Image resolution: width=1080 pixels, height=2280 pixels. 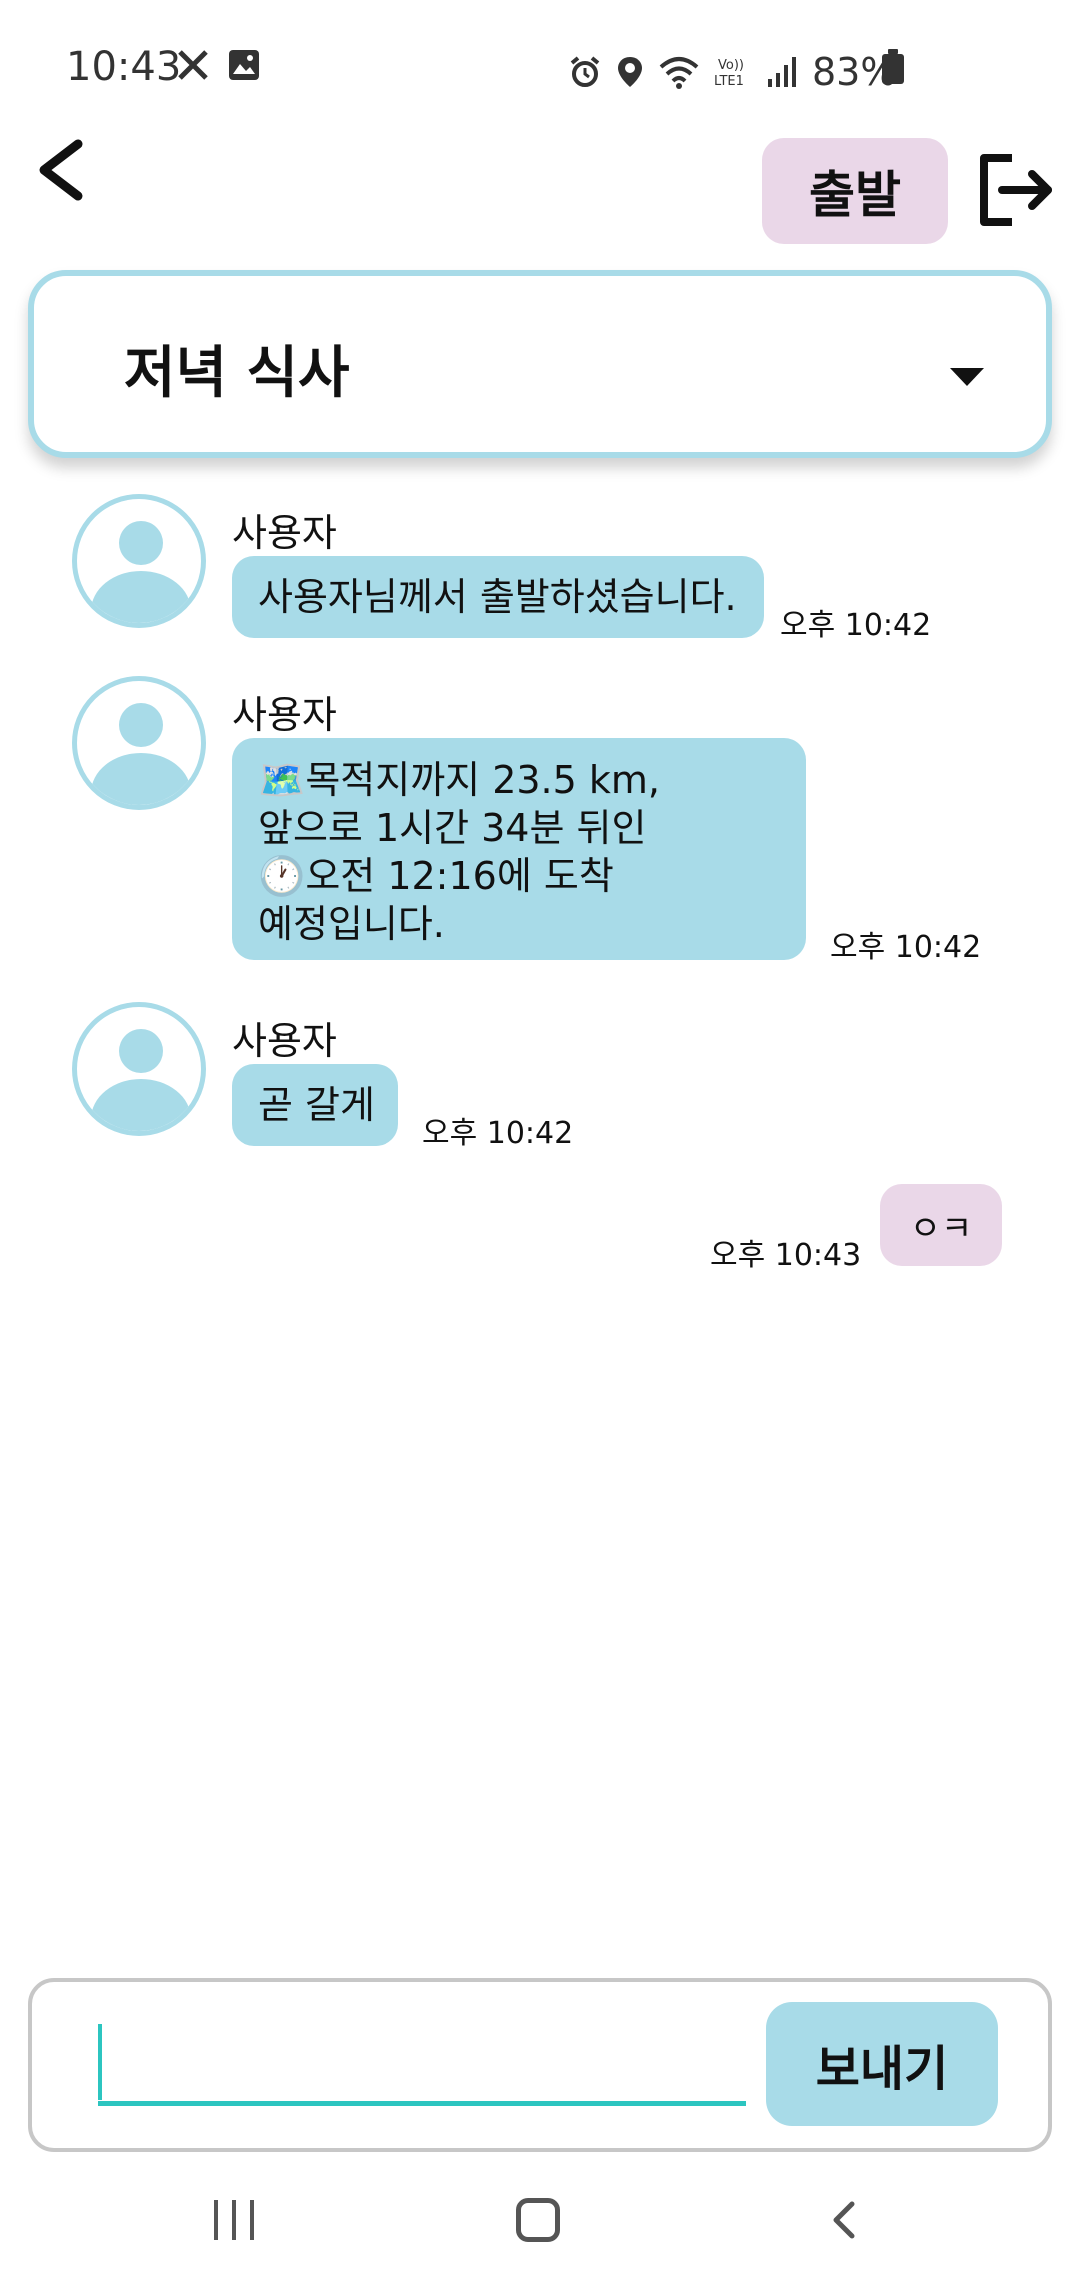 I want to click on wifi-icon, so click(x=679, y=73).